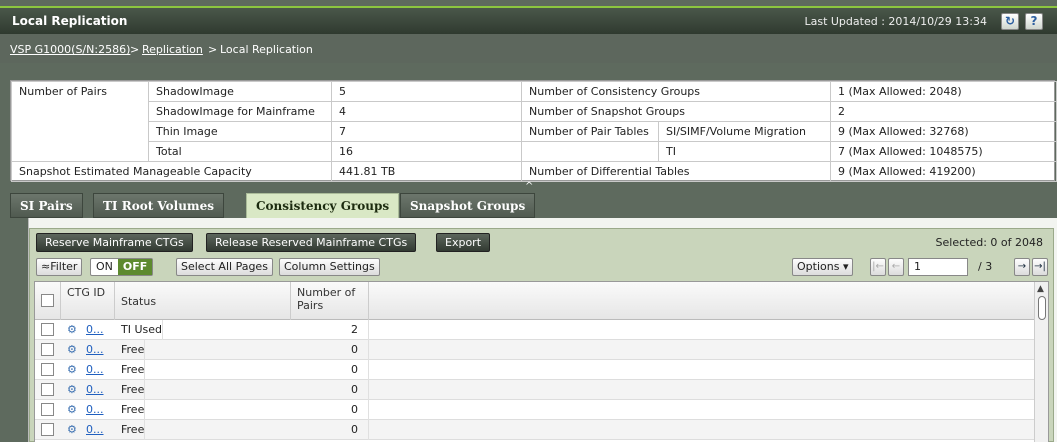 The image size is (1057, 442). What do you see at coordinates (330, 330) in the screenshot?
I see `pairs-cell: 2` at bounding box center [330, 330].